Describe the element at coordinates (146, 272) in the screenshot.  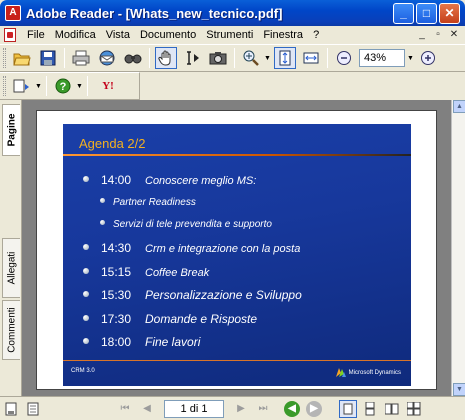
I see `agenda-row: 15:15 Coffee Break` at that location.